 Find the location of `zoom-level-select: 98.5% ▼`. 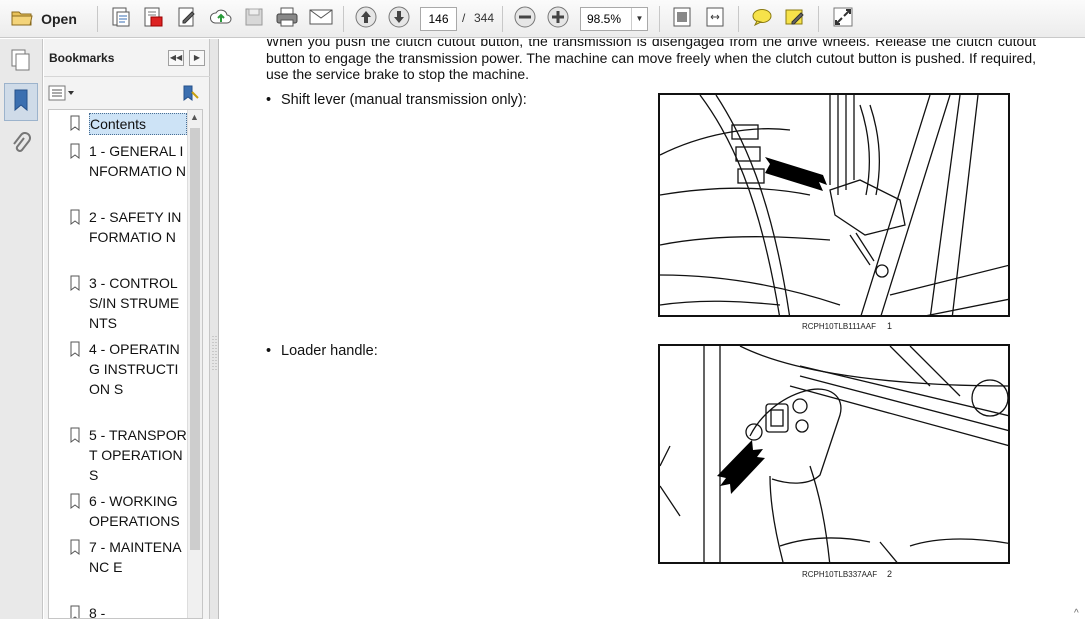

zoom-level-select: 98.5% ▼ is located at coordinates (614, 19).